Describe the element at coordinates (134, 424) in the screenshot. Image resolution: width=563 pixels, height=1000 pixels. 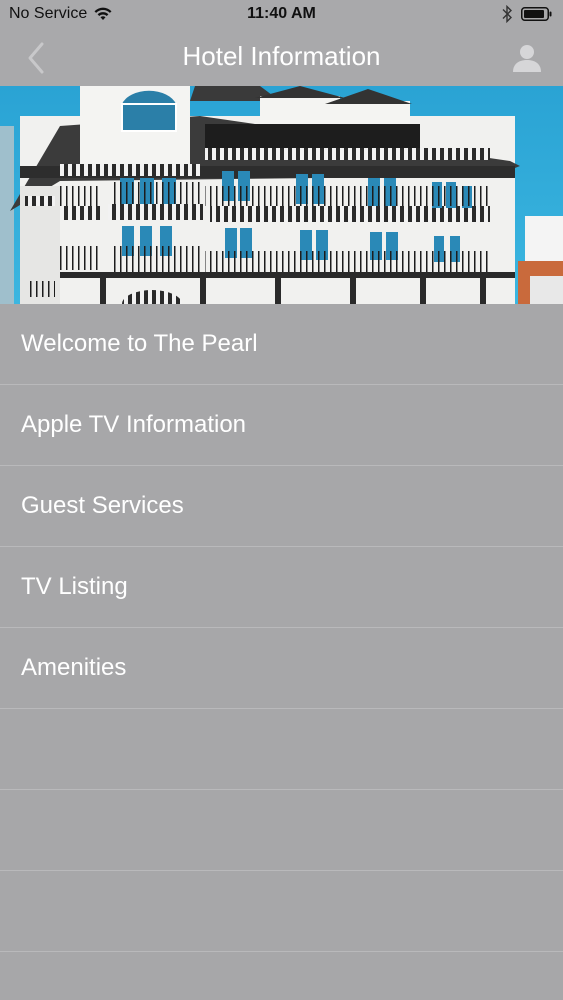
I see `menu-item-label: Apple TV Information` at that location.